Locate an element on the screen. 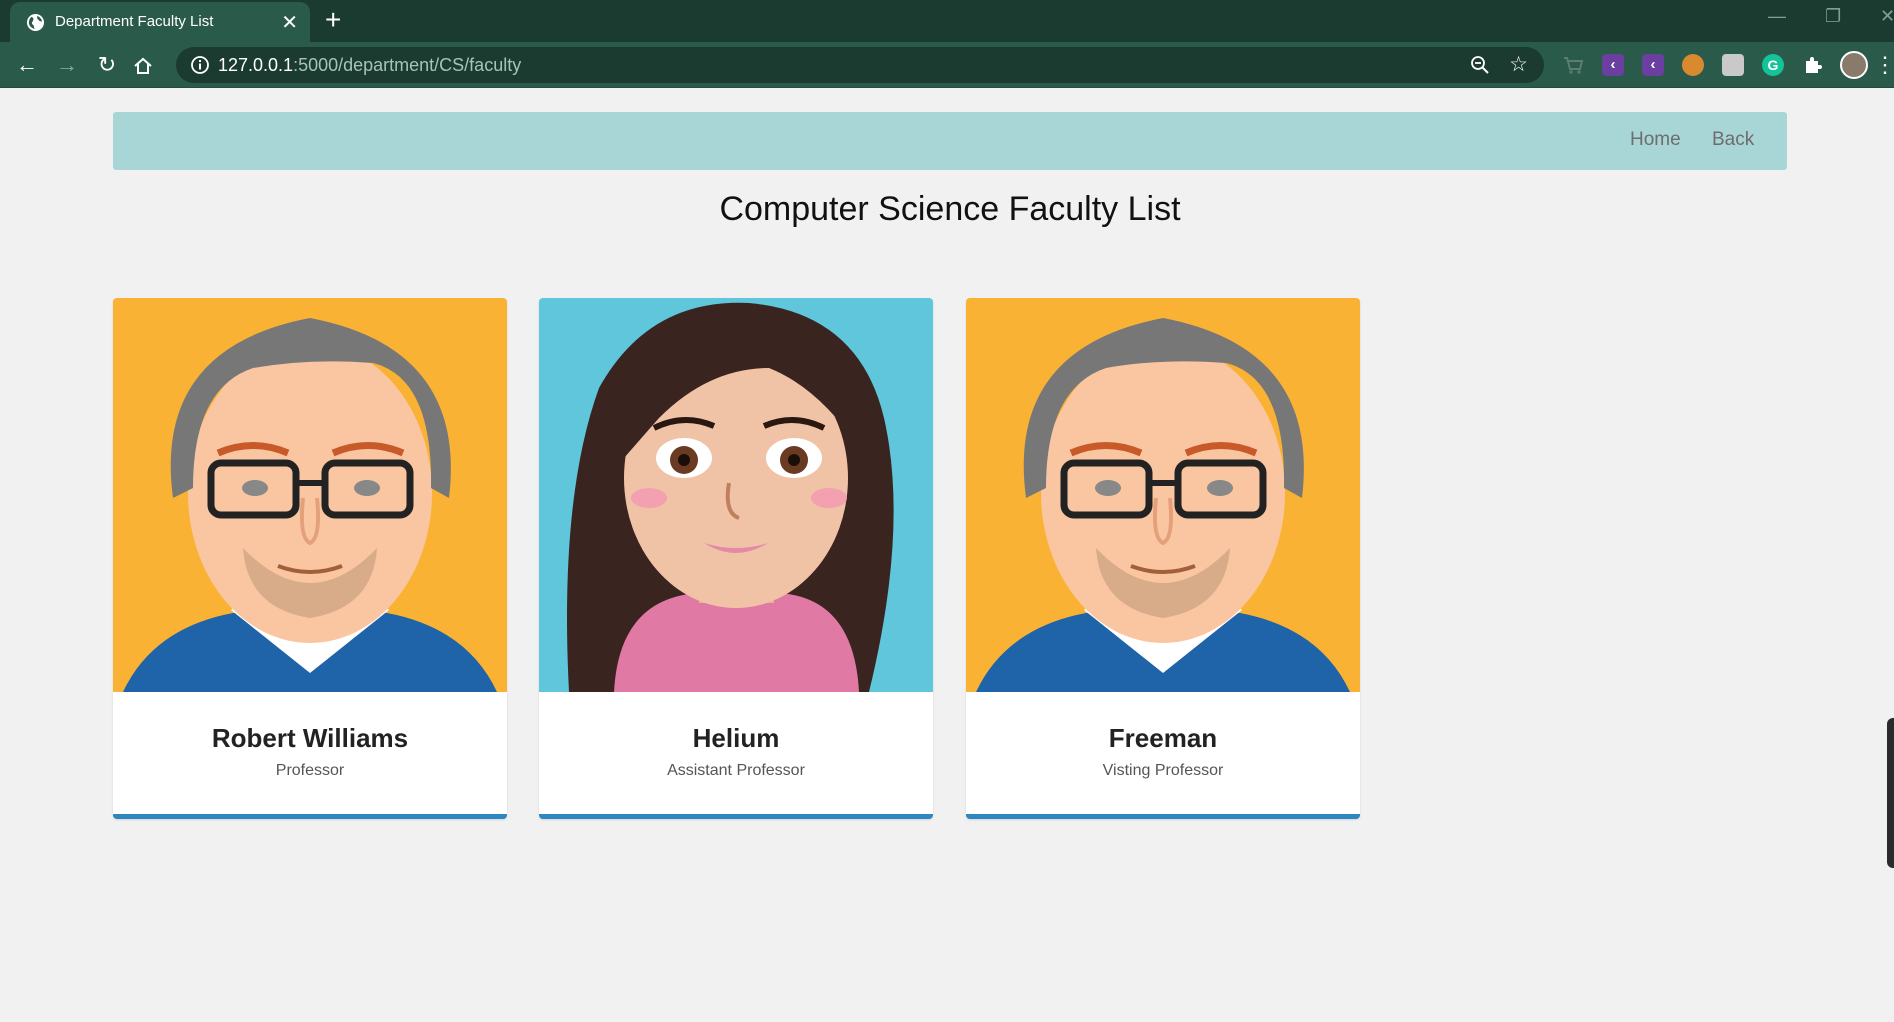 The width and height of the screenshot is (1894, 1022). page-navbar: Home Back is located at coordinates (950, 141).